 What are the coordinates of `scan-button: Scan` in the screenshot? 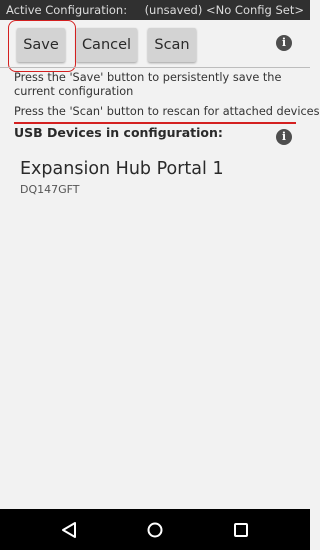 It's located at (172, 45).